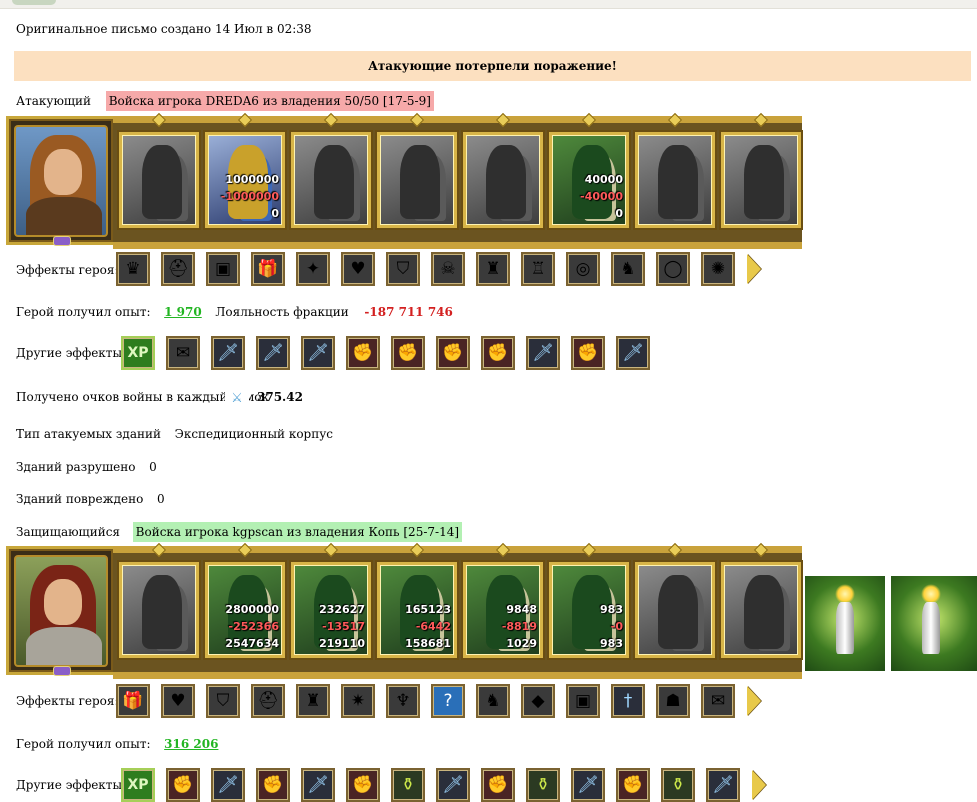 This screenshot has height=802, width=977. I want to click on question-icon: ?, so click(448, 701).